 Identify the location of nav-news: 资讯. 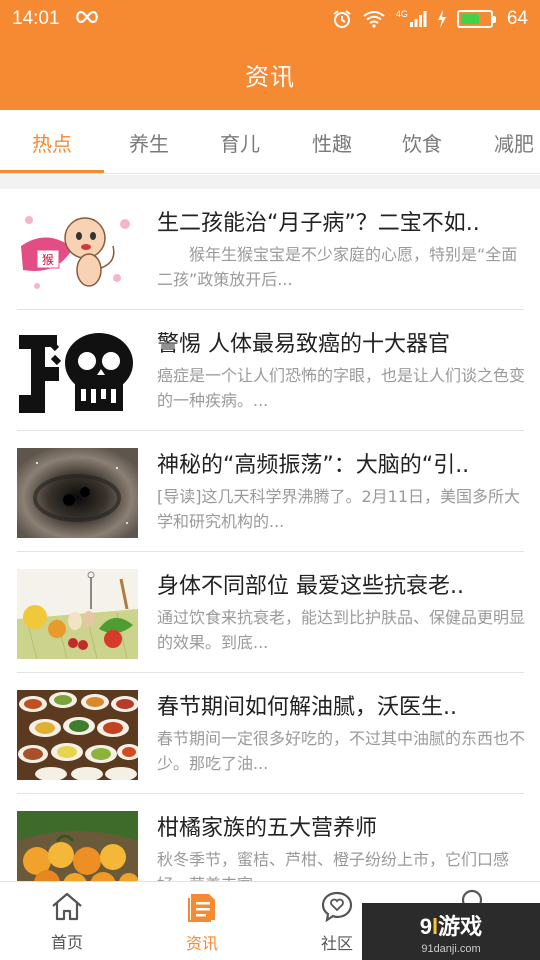
(202, 921).